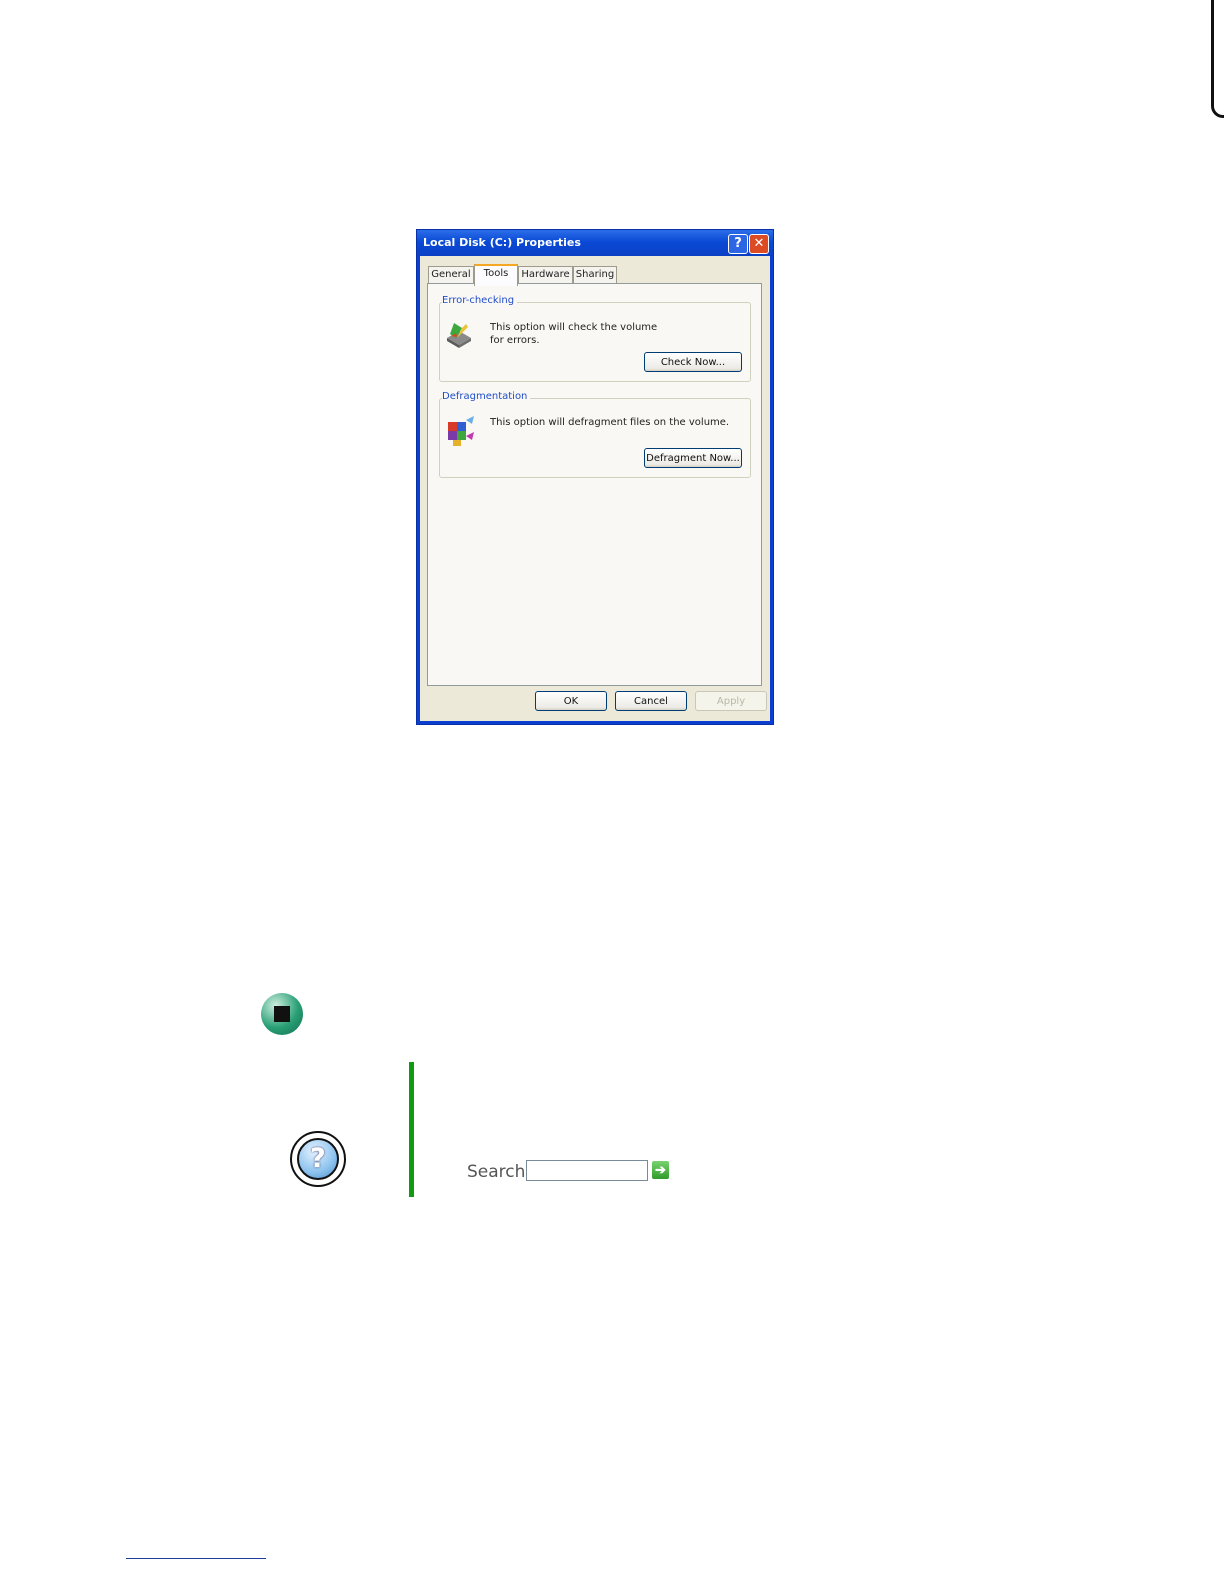 The width and height of the screenshot is (1224, 1584). Describe the element at coordinates (651, 701) in the screenshot. I see `cancel-button: Cancel` at that location.